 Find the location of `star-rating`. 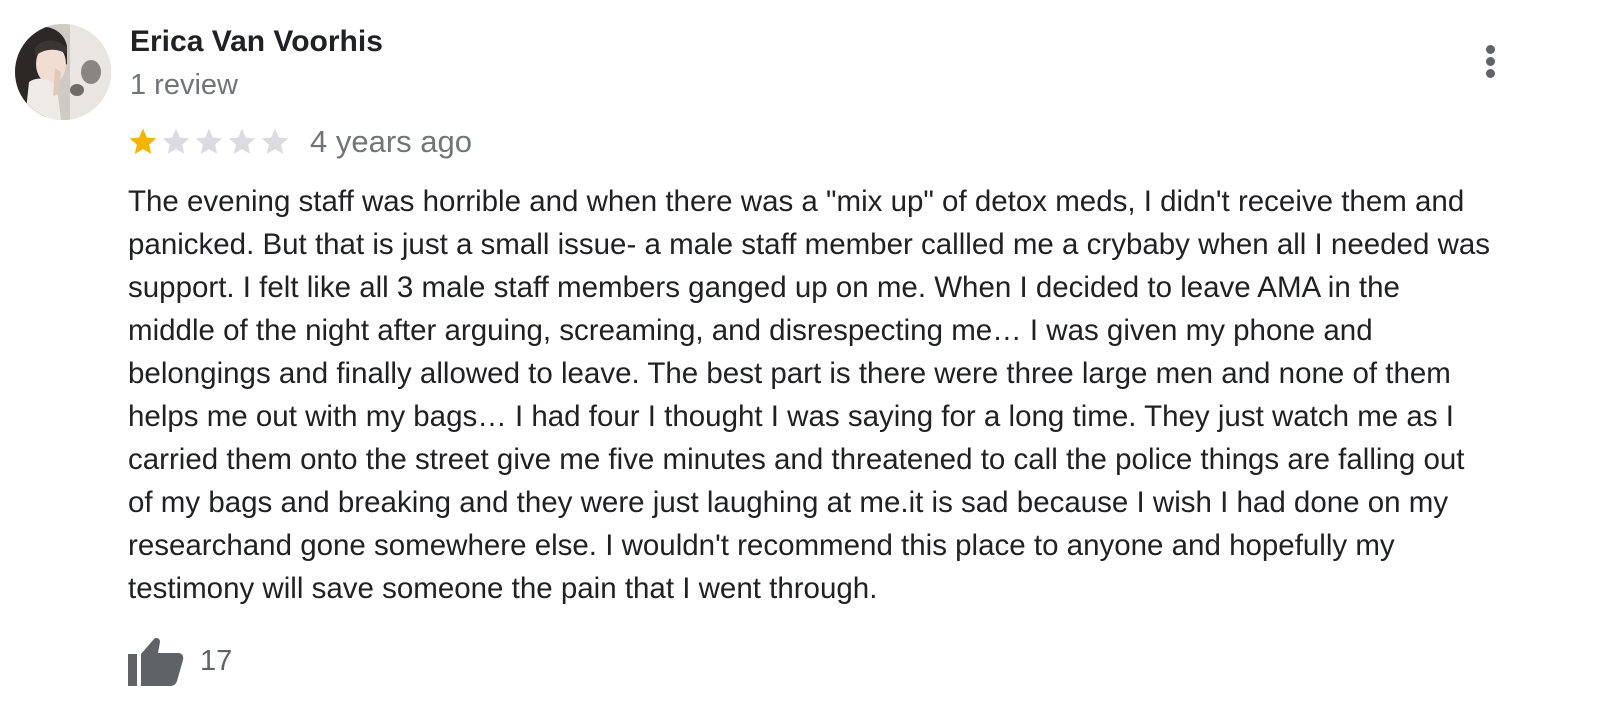

star-rating is located at coordinates (209, 142).